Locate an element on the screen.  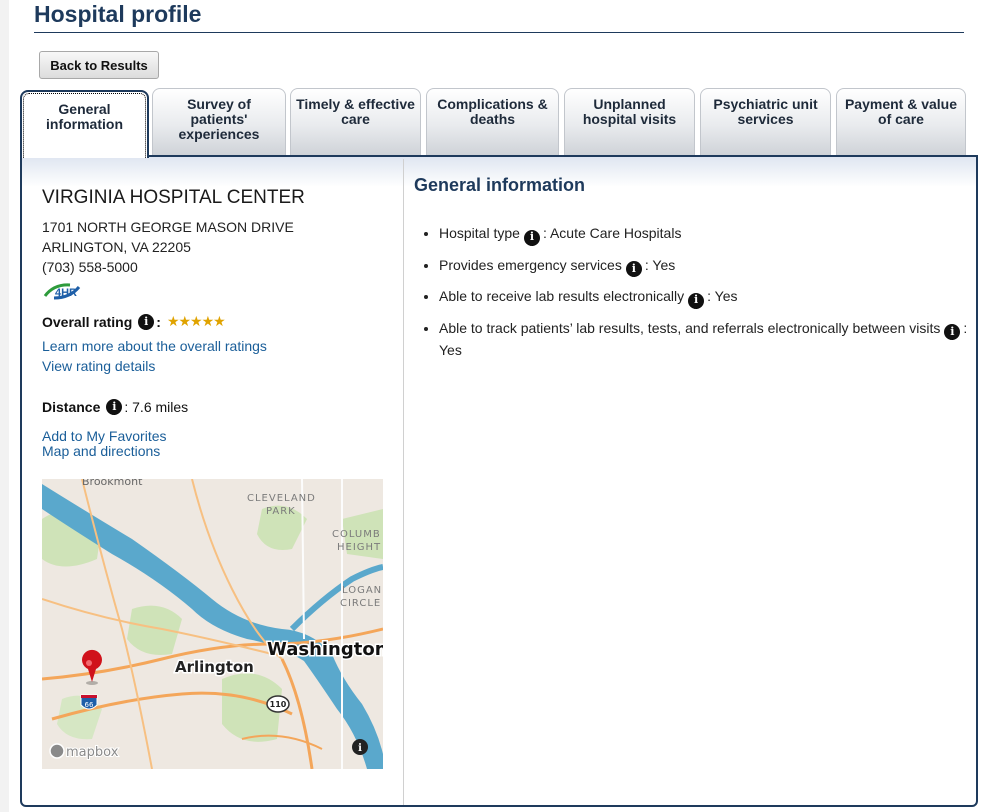
column-divider is located at coordinates (403, 482).